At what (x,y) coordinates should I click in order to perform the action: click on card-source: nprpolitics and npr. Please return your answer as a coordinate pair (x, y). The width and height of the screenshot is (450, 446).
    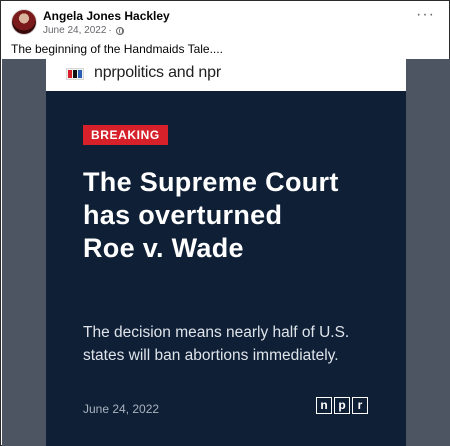
    Looking at the image, I should click on (157, 72).